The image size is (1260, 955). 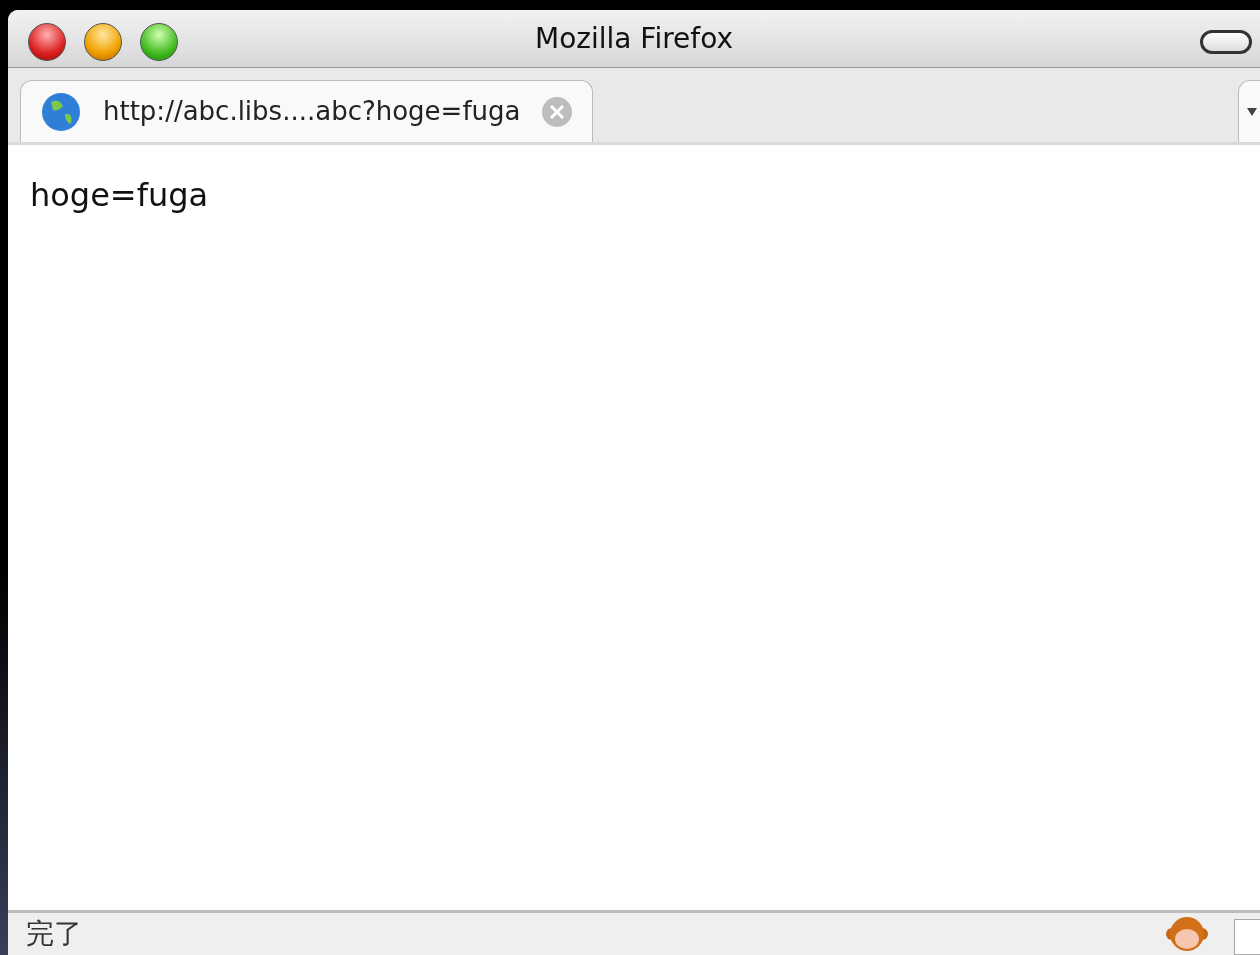 What do you see at coordinates (1226, 42) in the screenshot?
I see `toolbar-toggle-button` at bounding box center [1226, 42].